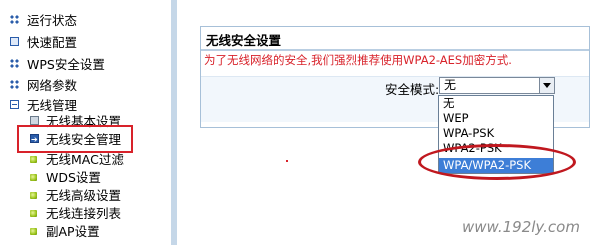 The height and width of the screenshot is (245, 600). I want to click on collapse-icon, so click(14, 104).